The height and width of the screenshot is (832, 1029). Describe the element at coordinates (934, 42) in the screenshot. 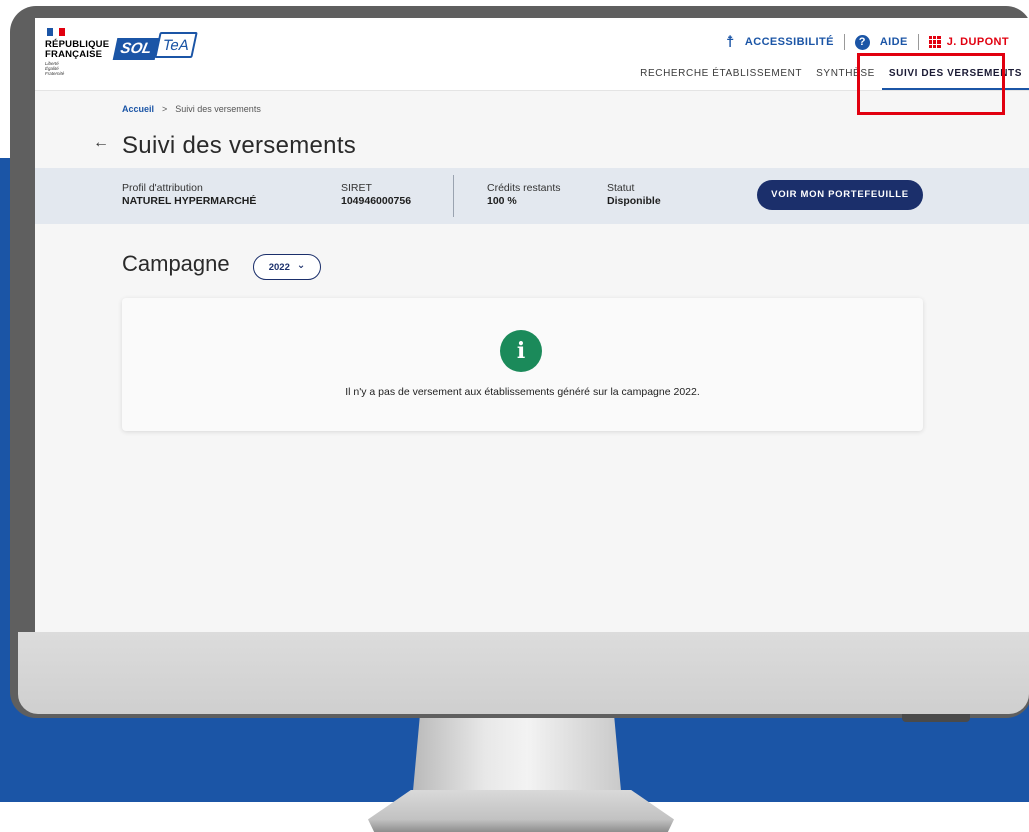

I see `apps-grid-icon` at that location.